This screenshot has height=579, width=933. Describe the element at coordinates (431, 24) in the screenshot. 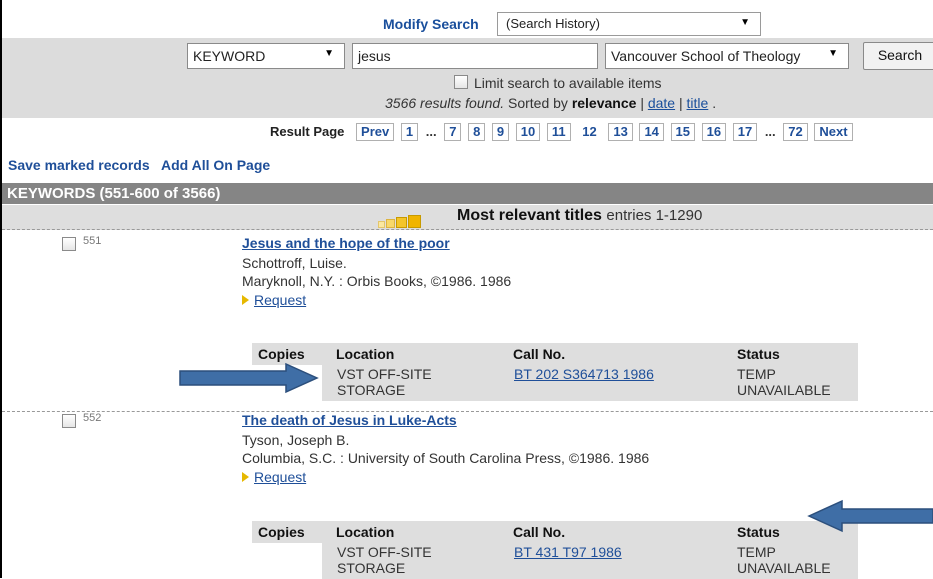

I see `modify-search-link: Modify Search` at that location.